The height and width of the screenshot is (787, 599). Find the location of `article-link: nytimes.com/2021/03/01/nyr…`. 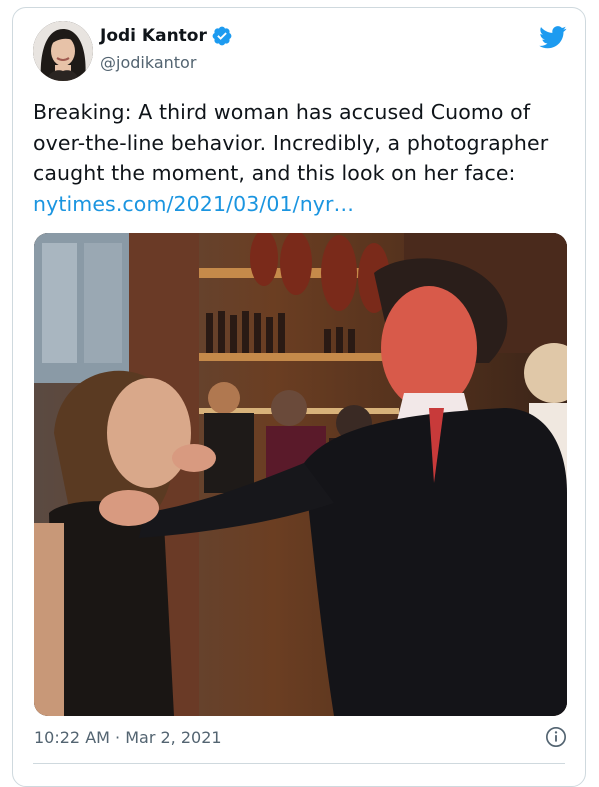

article-link: nytimes.com/2021/03/01/nyr… is located at coordinates (193, 204).